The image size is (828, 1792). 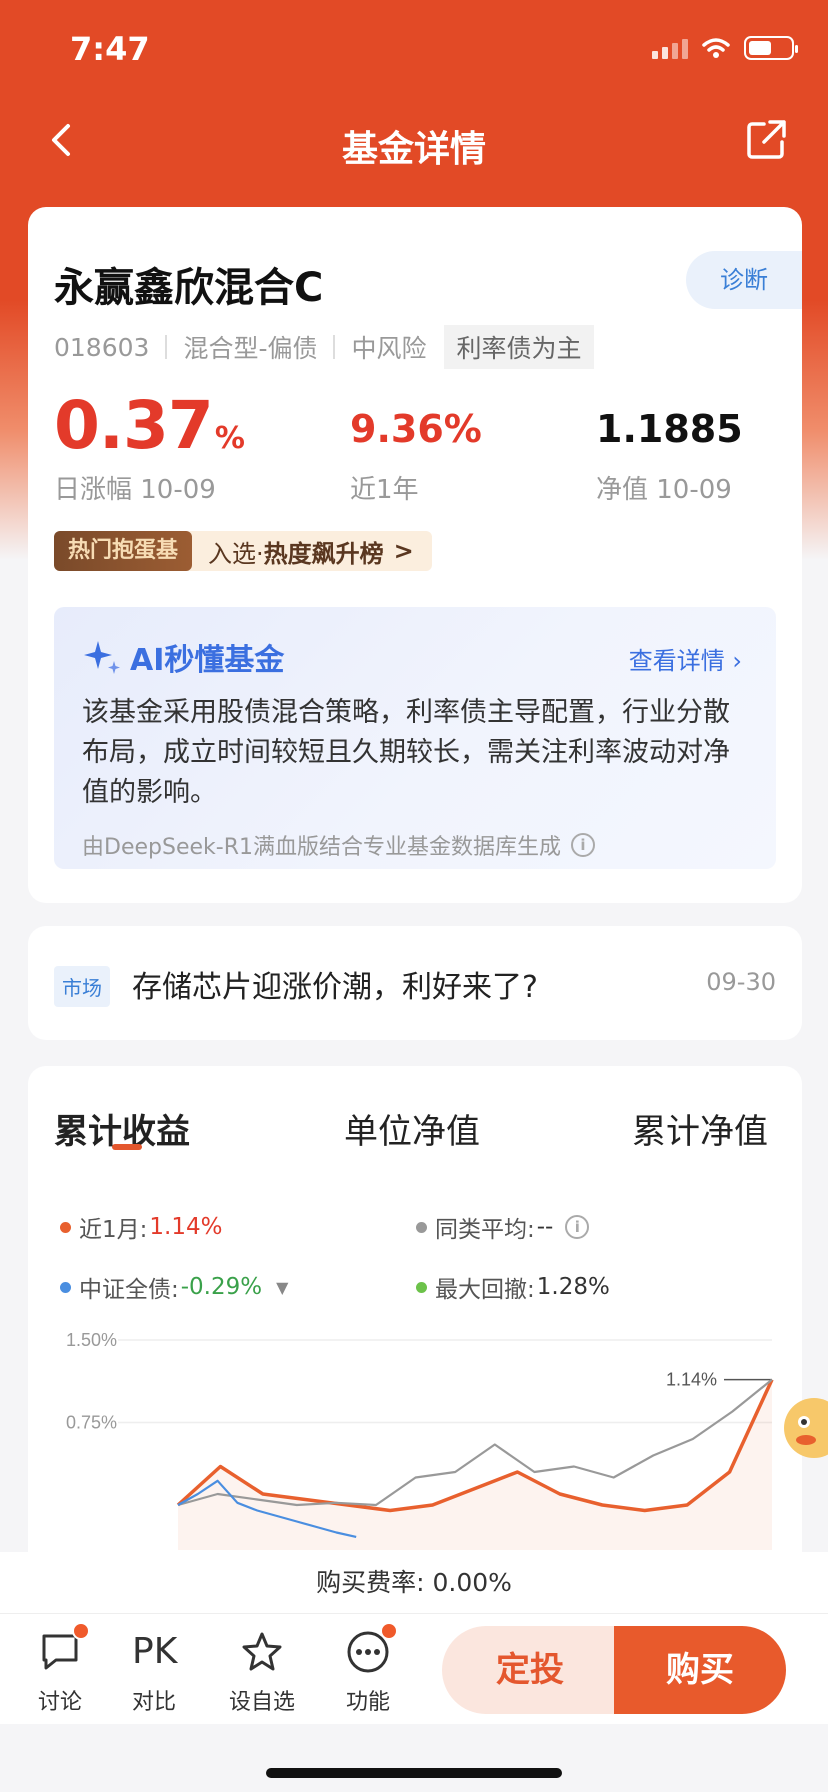 I want to click on home-indicator, so click(x=414, y=1773).